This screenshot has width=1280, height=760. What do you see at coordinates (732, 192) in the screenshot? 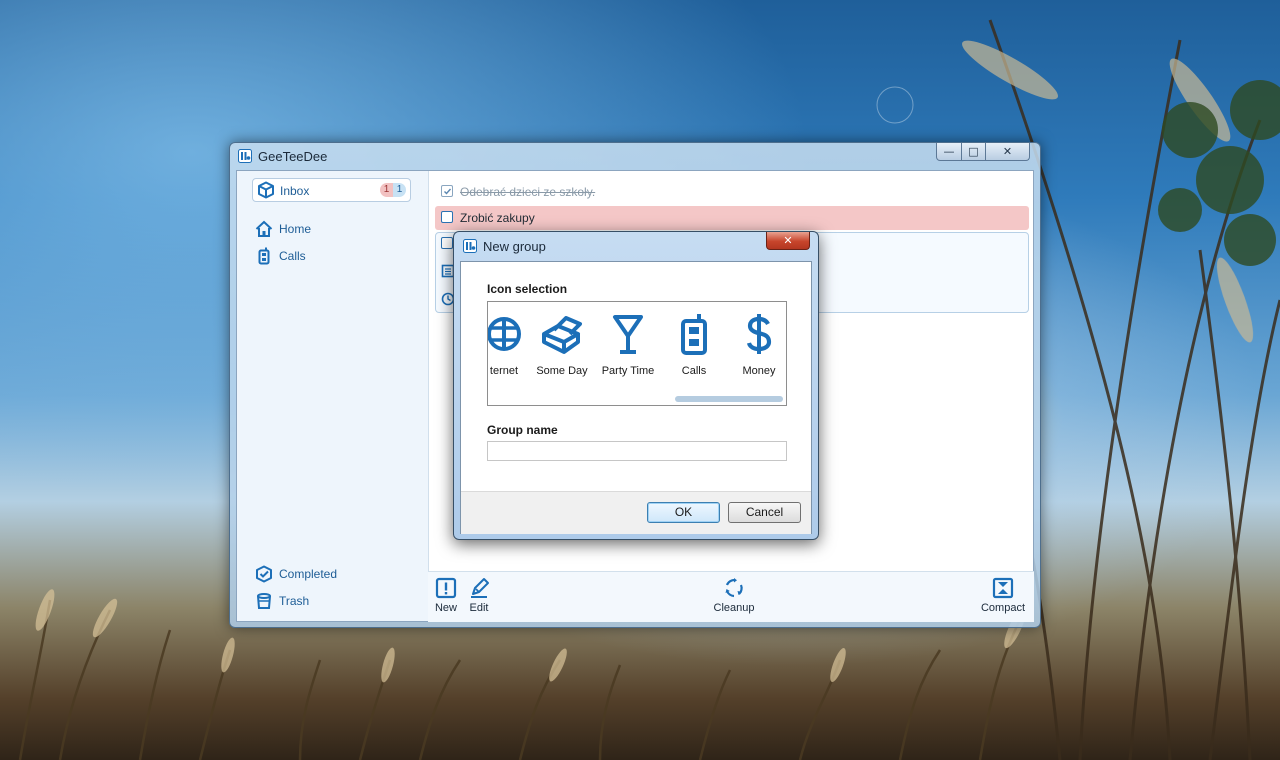
I see `task-row: Odebrać dzieci ze szkoły.` at bounding box center [732, 192].